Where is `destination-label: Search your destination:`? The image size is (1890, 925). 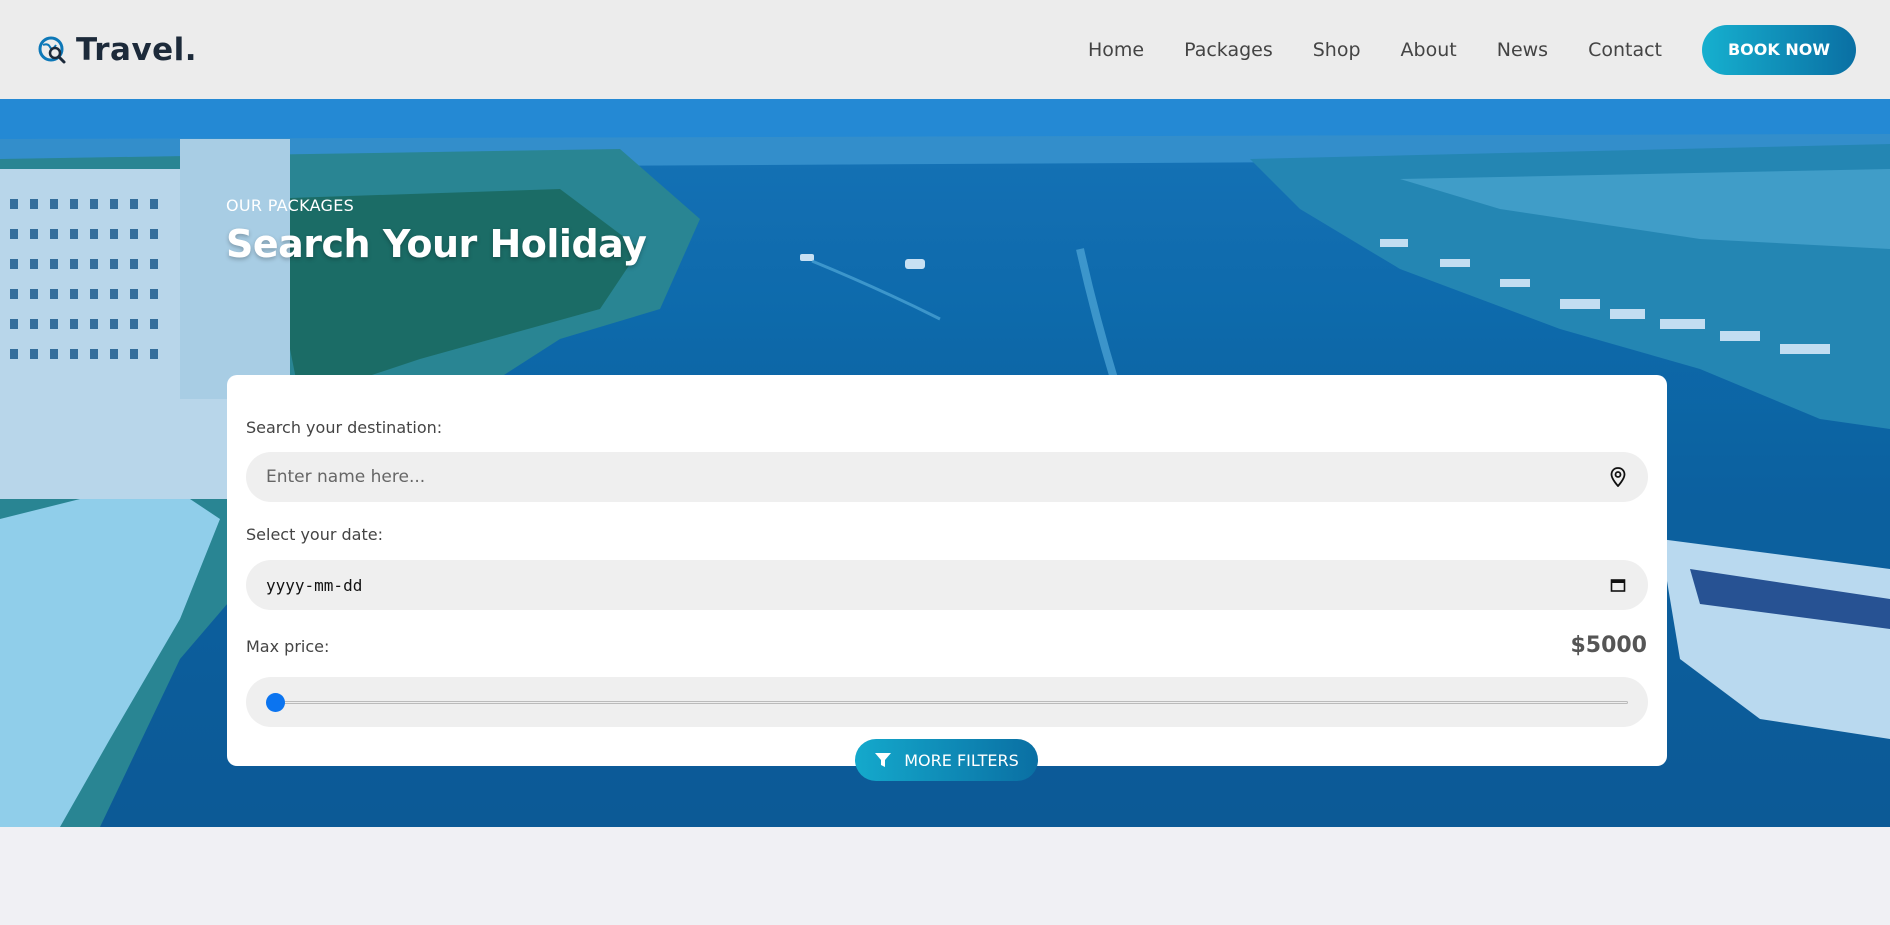 destination-label: Search your destination: is located at coordinates (344, 427).